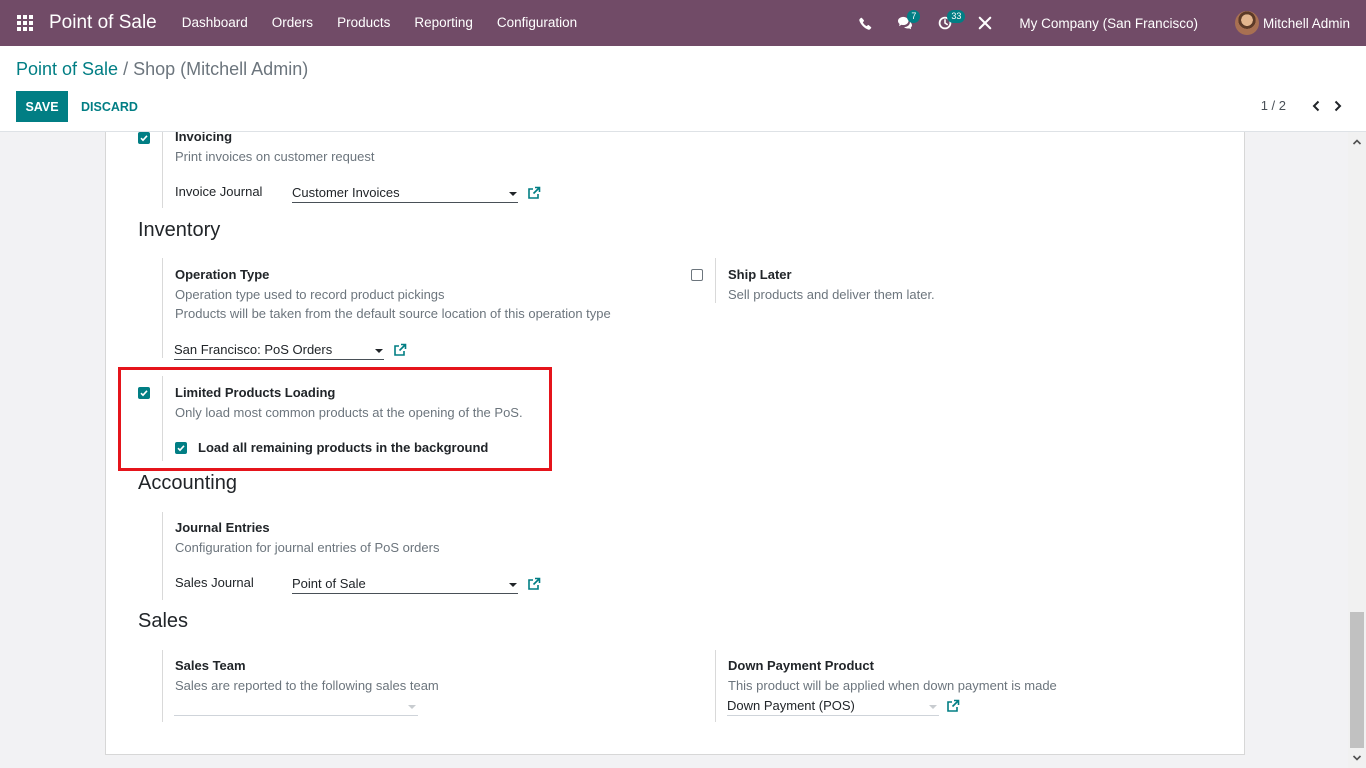  Describe the element at coordinates (144, 393) in the screenshot. I see `limited-products-loading-checkbox` at that location.